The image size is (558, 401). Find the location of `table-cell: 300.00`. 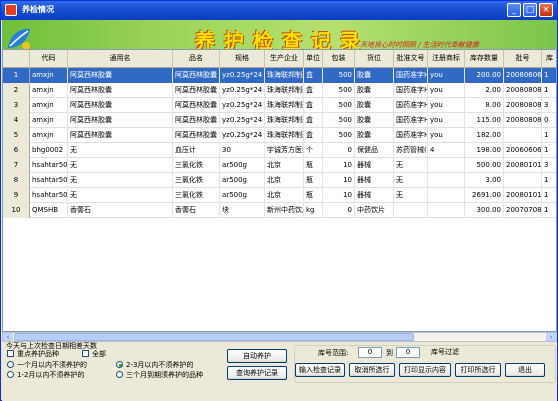

table-cell: 300.00 is located at coordinates (484, 210).